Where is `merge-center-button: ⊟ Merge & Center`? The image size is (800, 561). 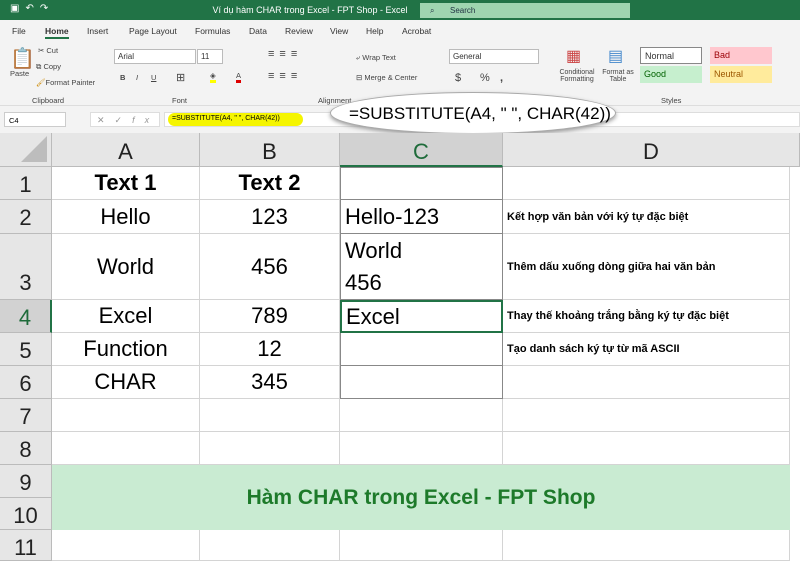
merge-center-button: ⊟ Merge & Center is located at coordinates (386, 77).